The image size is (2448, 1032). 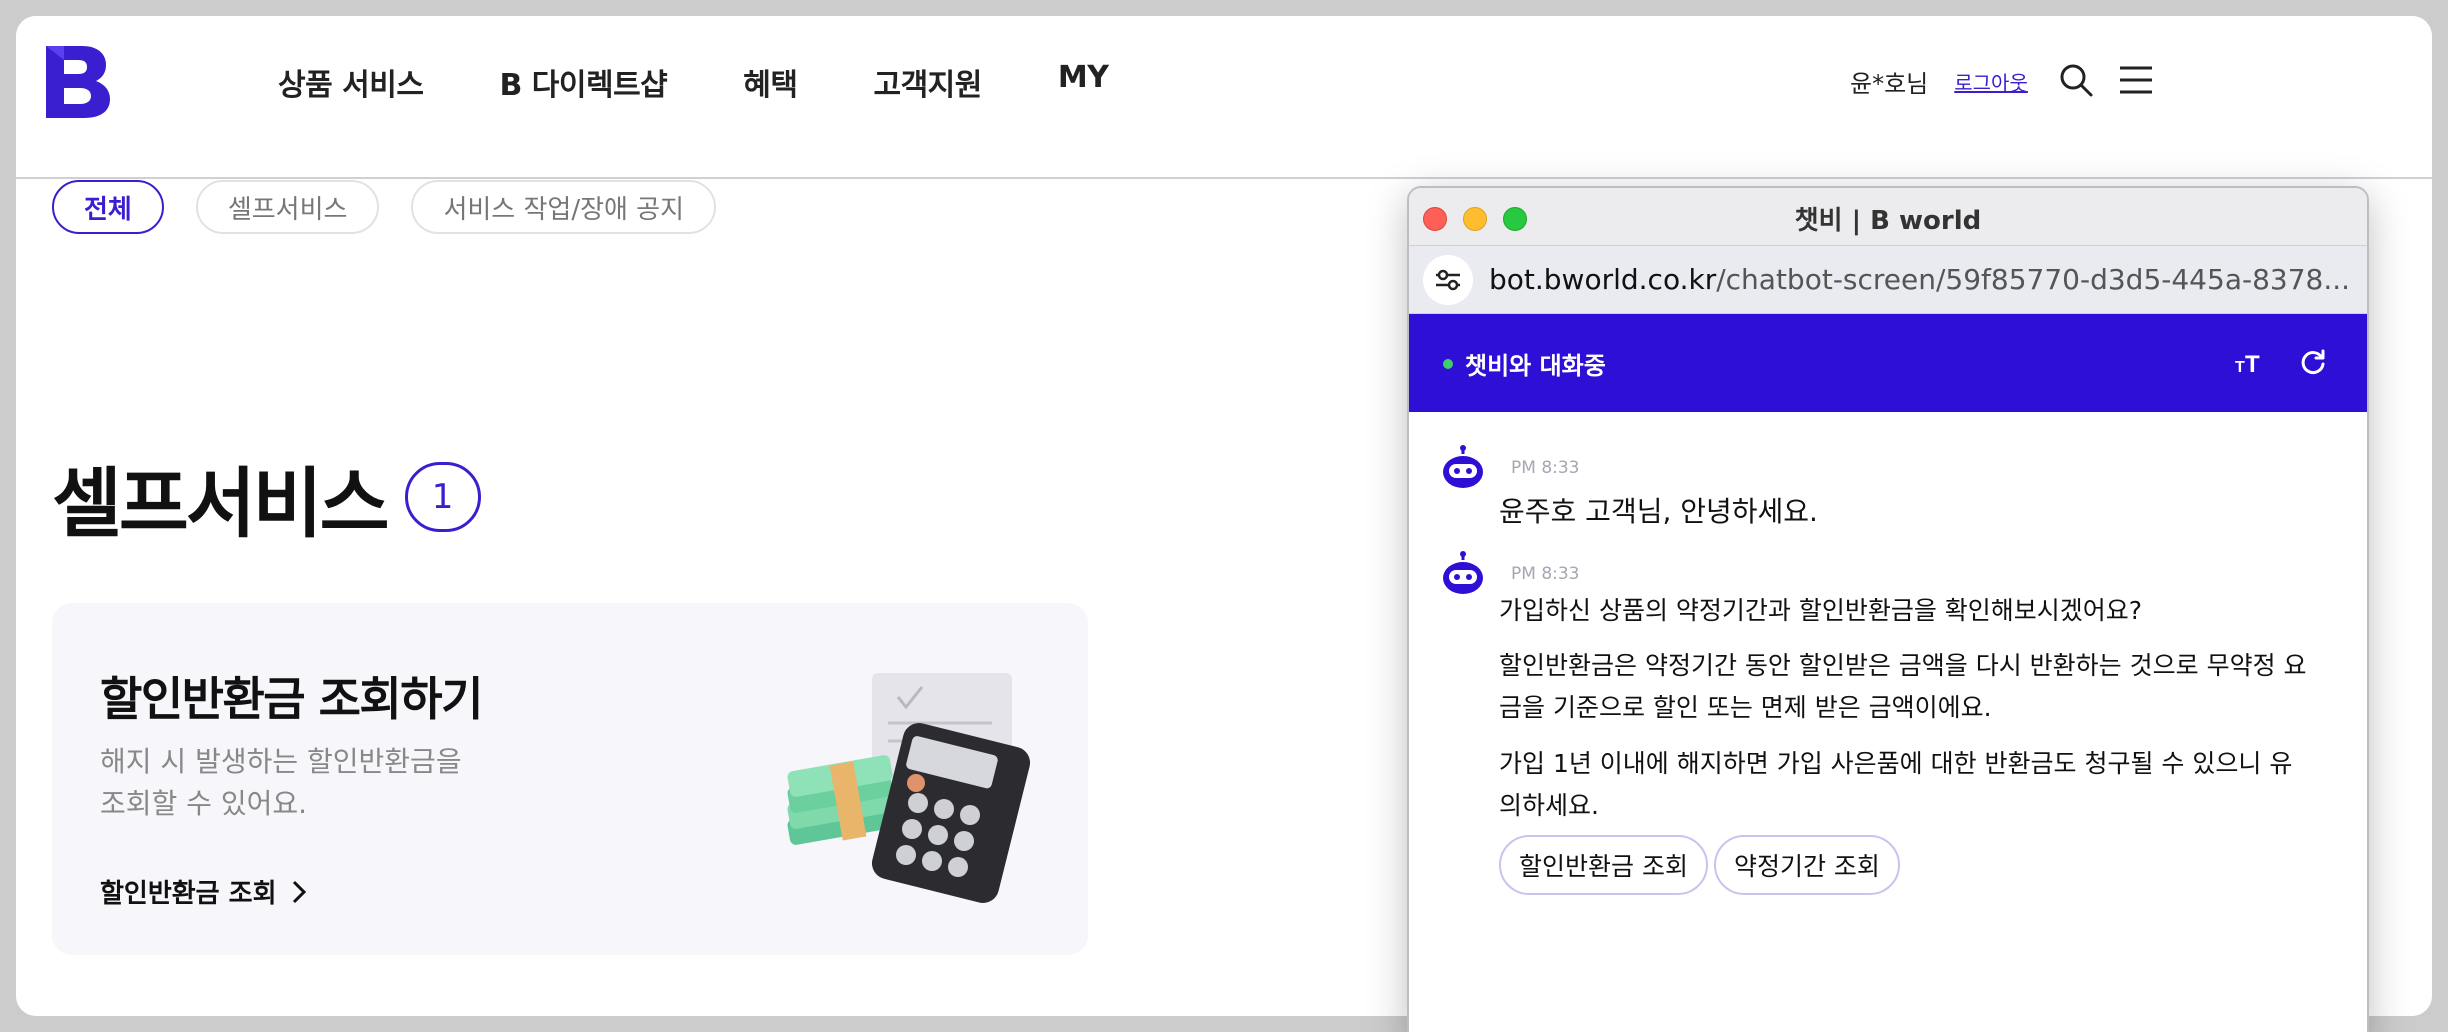 I want to click on nav-benefits: 혜택, so click(x=770, y=82).